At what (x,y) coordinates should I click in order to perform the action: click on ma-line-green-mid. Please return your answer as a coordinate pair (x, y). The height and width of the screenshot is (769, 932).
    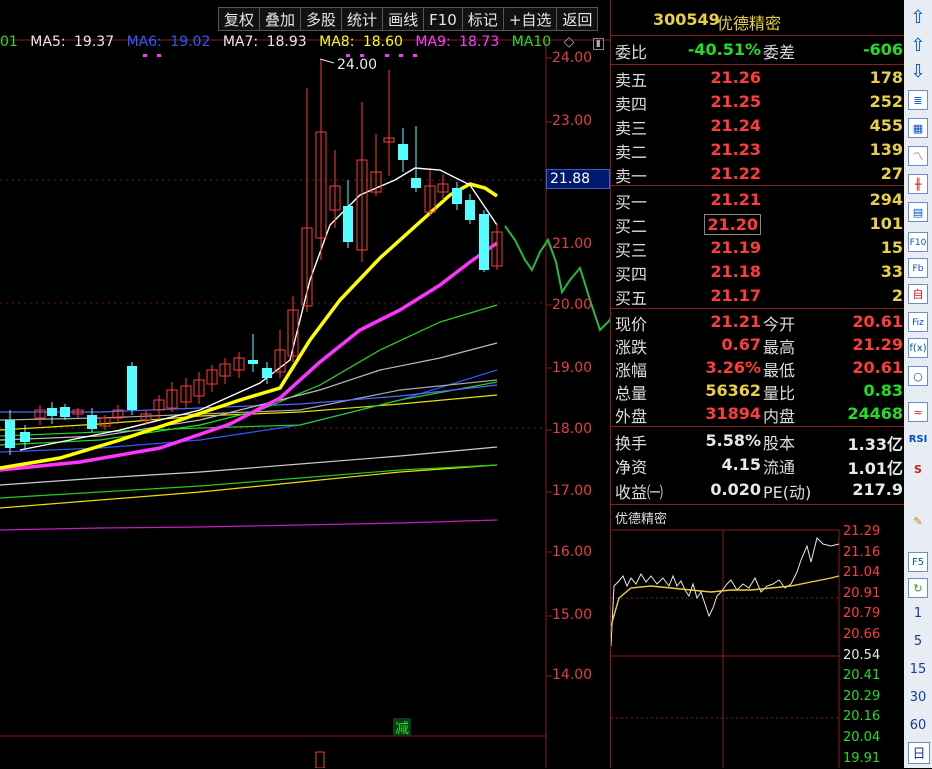
    Looking at the image, I should click on (249, 409).